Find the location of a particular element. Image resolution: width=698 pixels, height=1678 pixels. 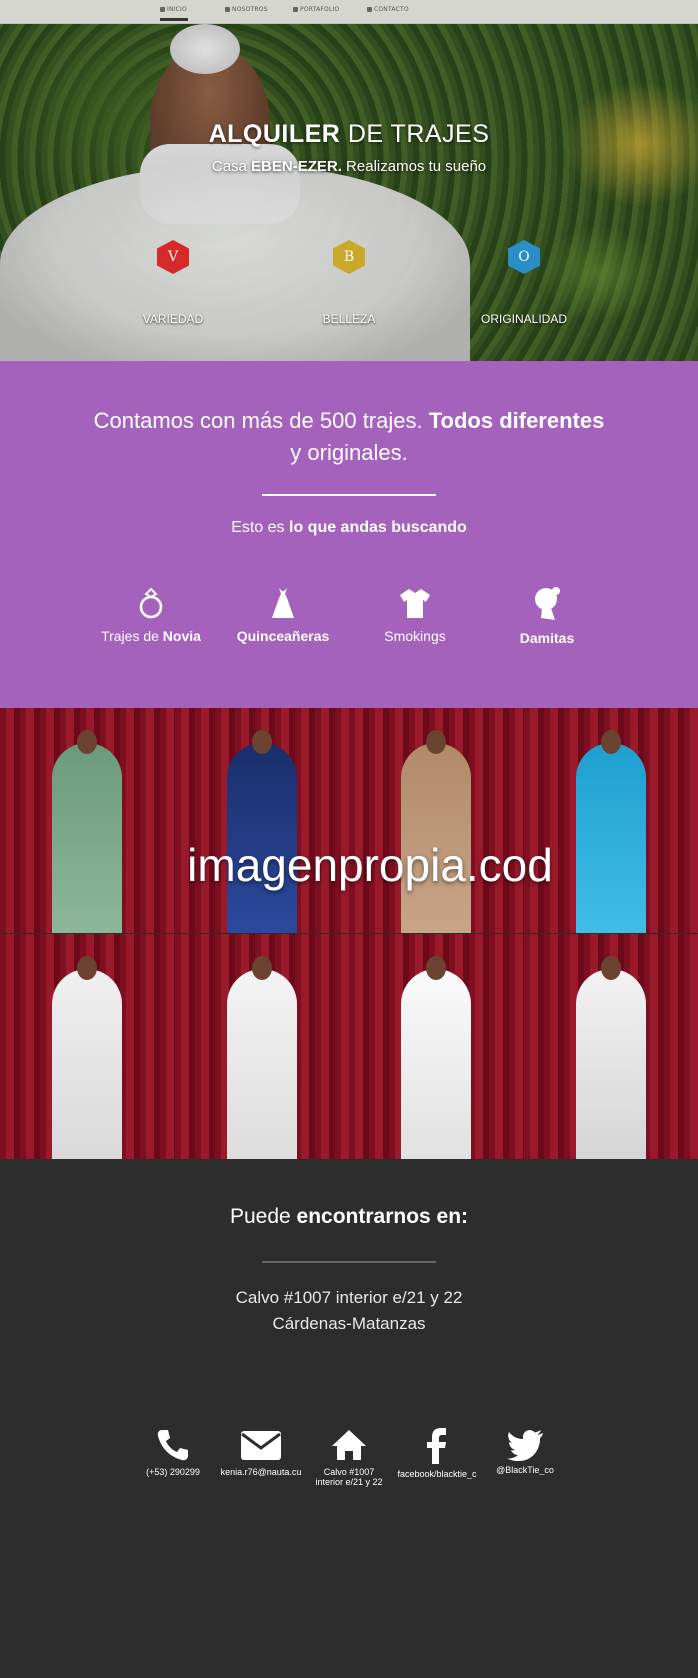

feature-label-belleza: BELLEZA is located at coordinates (349, 319).